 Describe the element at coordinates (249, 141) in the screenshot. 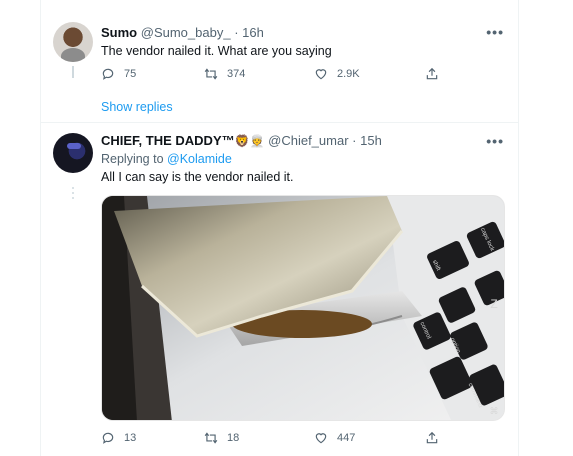

I see `name-emoji: 🦁👳` at that location.